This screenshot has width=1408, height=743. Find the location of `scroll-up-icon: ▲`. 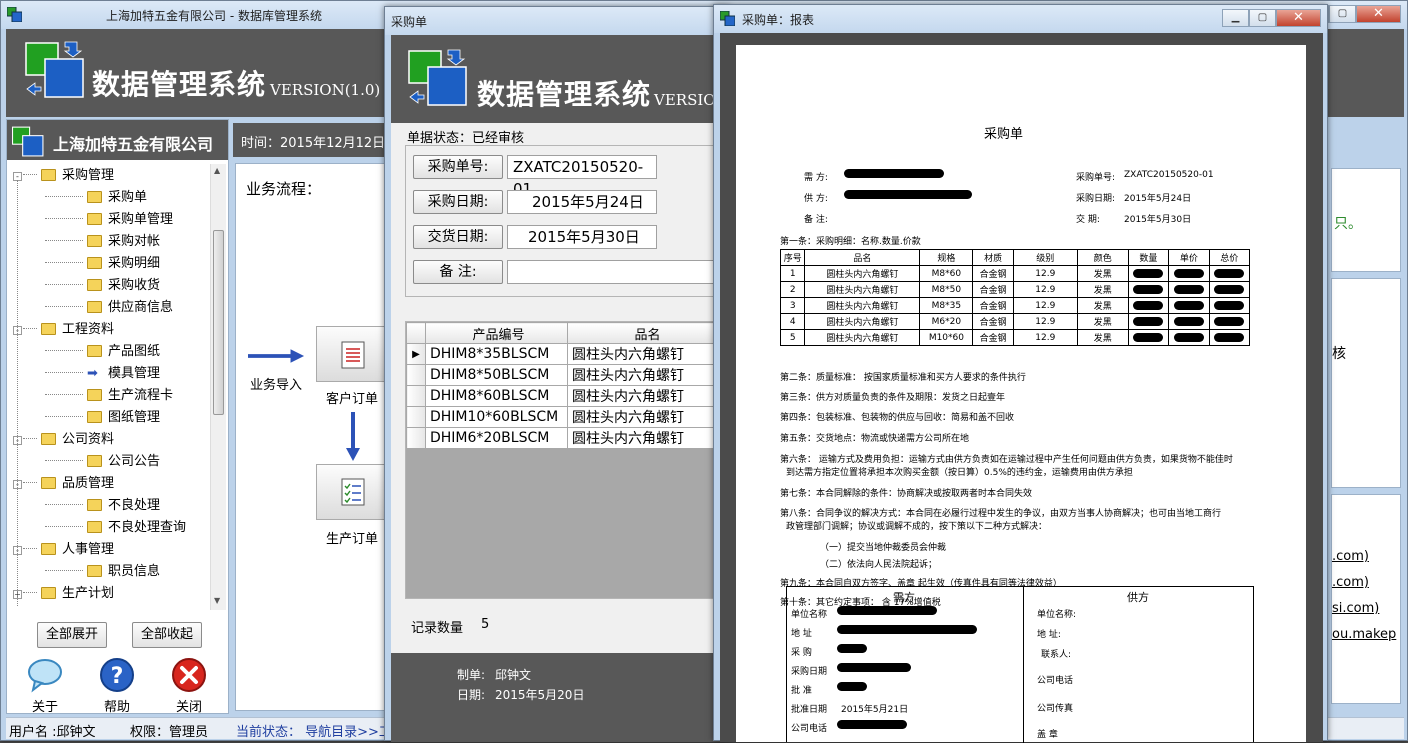

scroll-up-icon: ▲ is located at coordinates (217, 170).